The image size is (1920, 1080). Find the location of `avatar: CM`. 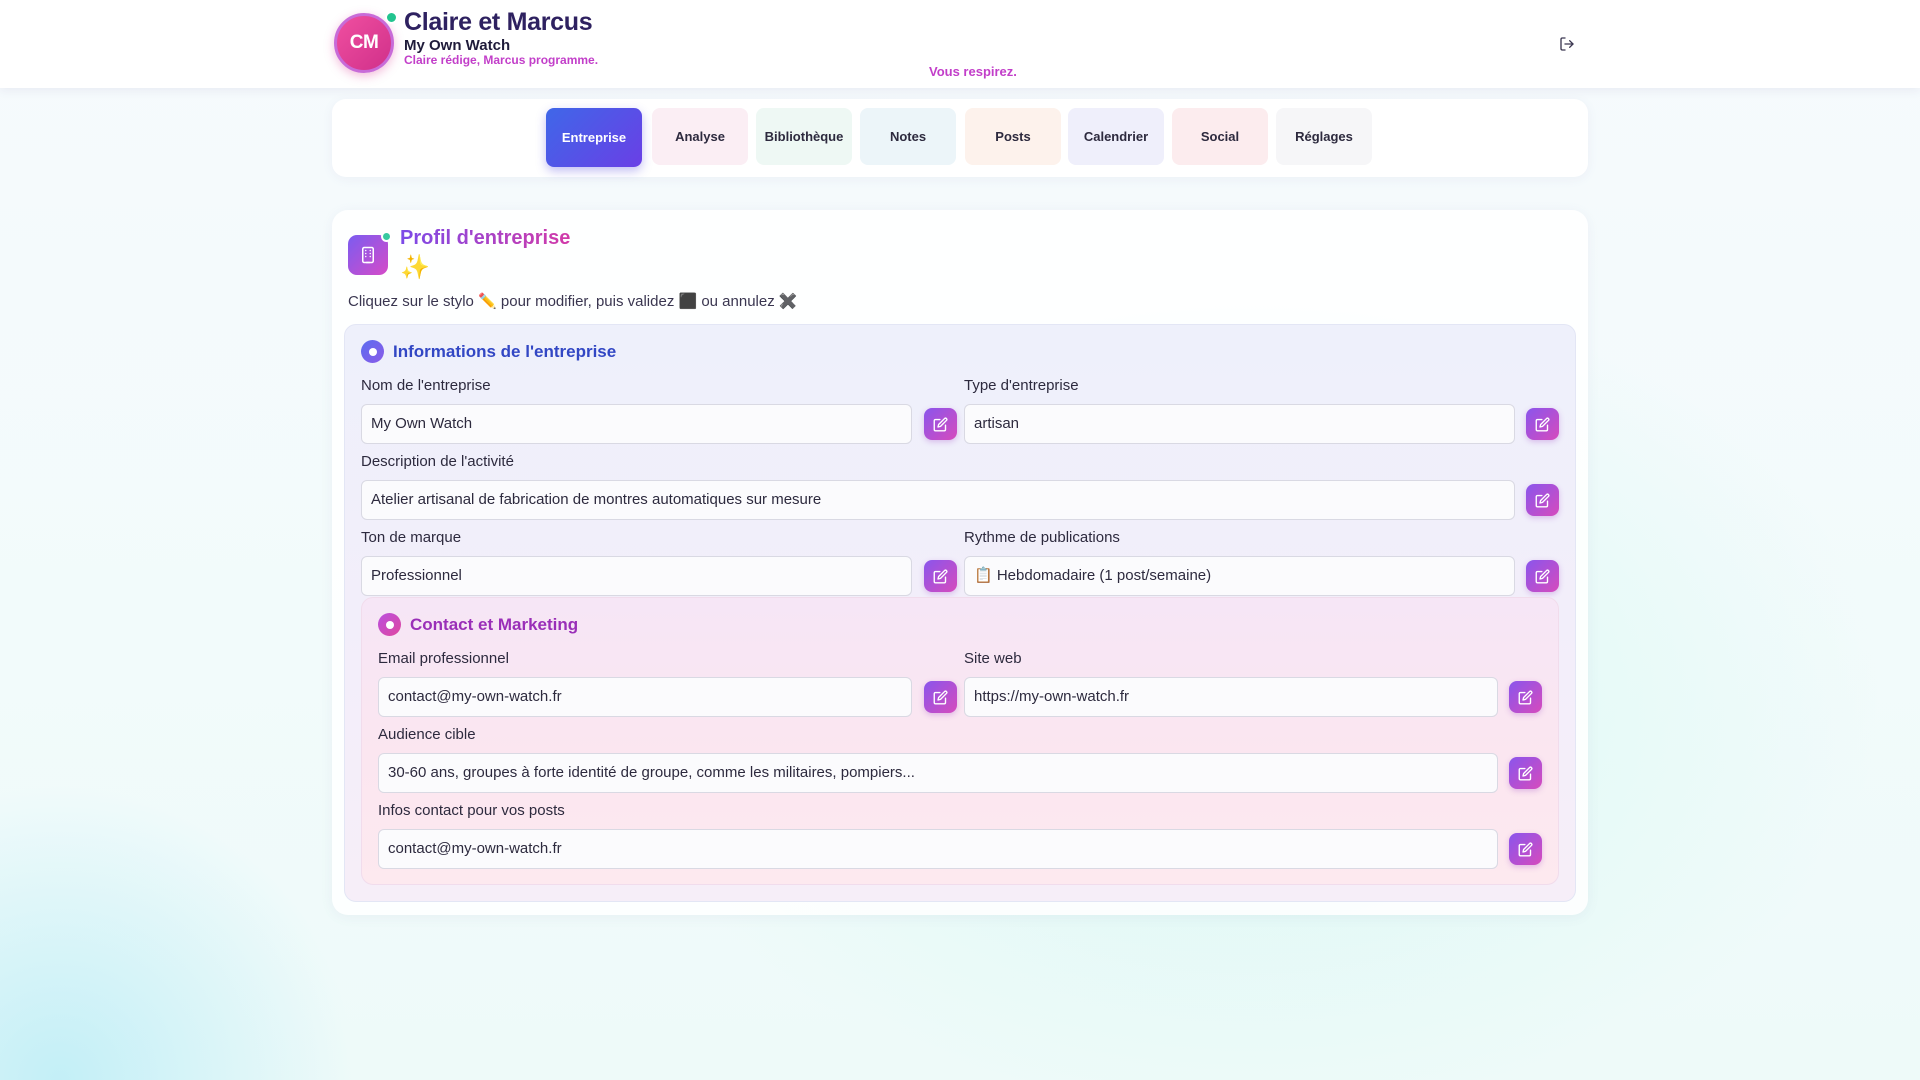

avatar: CM is located at coordinates (366, 42).